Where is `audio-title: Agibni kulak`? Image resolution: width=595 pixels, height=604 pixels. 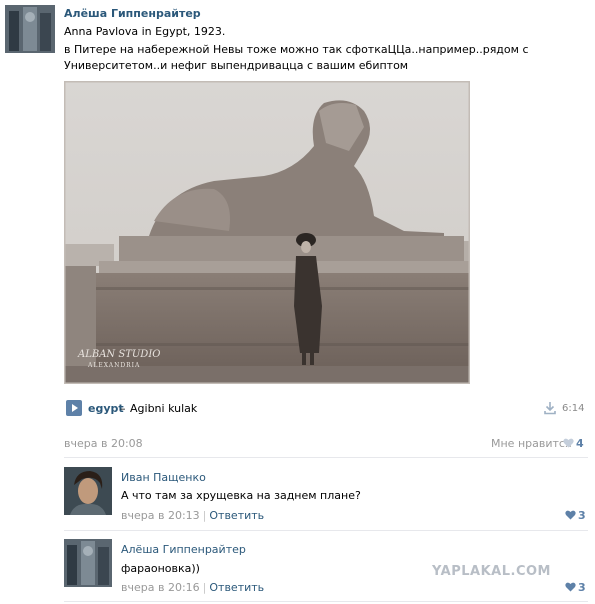
audio-title: Agibni kulak is located at coordinates (164, 408).